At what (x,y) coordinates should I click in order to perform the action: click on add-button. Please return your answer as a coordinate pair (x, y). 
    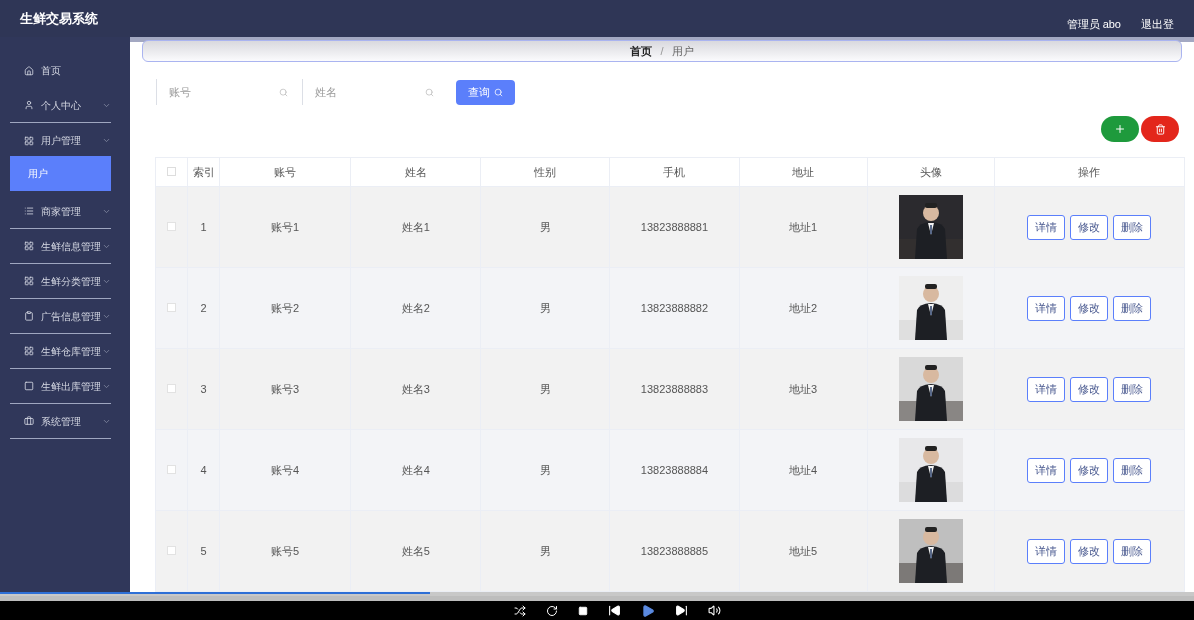
    Looking at the image, I should click on (1120, 129).